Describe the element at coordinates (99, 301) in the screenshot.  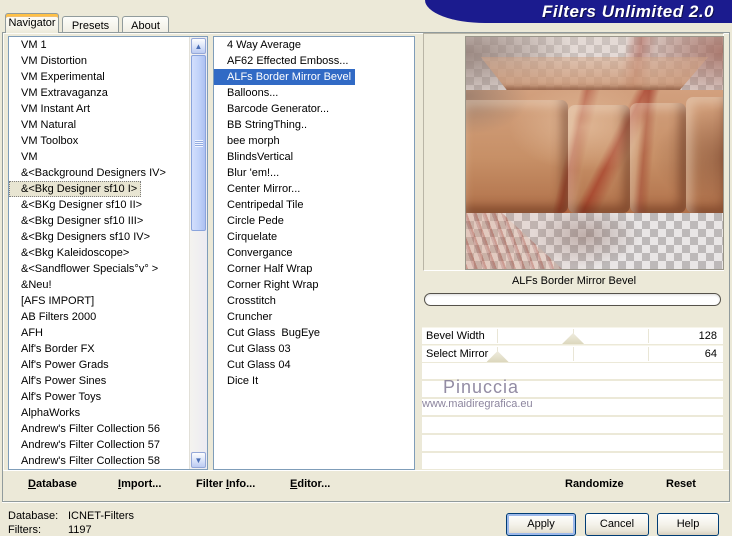
I see `category-item: [AFS IMPORT]` at that location.